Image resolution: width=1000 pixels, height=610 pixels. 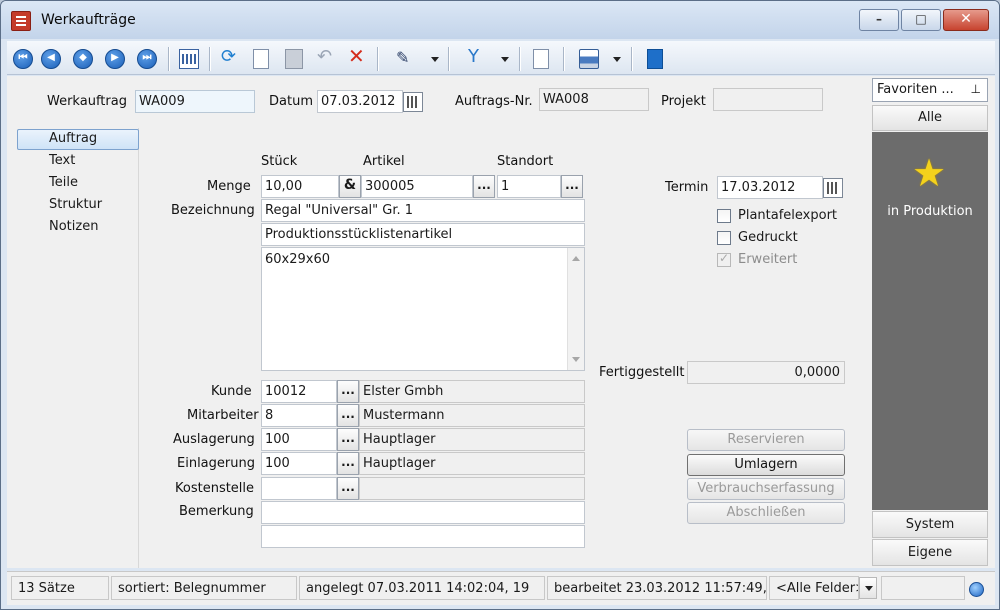 I want to click on close-button: ✕, so click(x=966, y=20).